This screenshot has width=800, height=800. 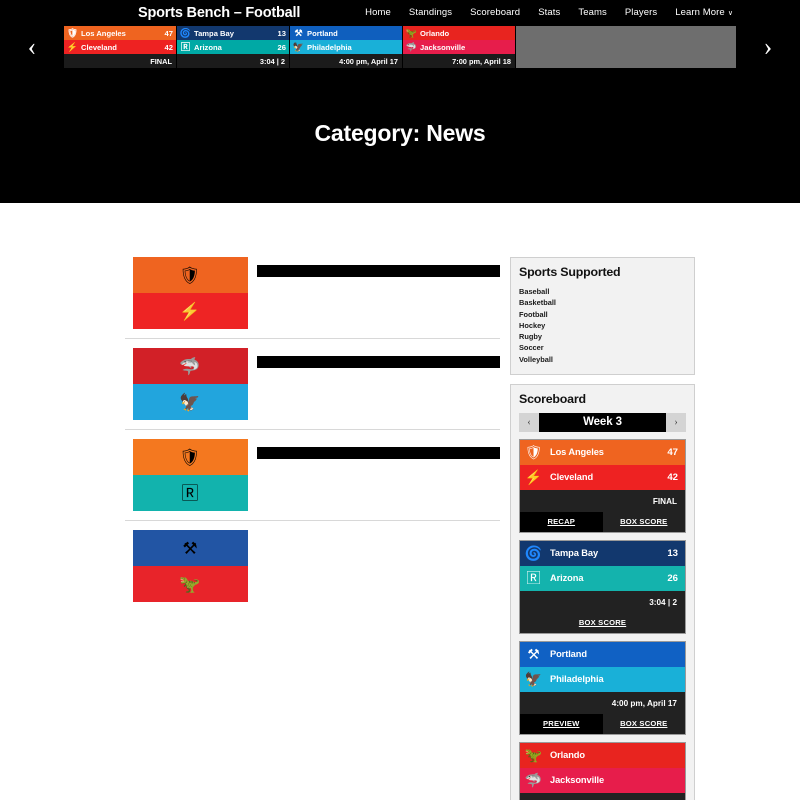 What do you see at coordinates (346, 33) in the screenshot?
I see `ticker-team-away: ⚒ Portland` at bounding box center [346, 33].